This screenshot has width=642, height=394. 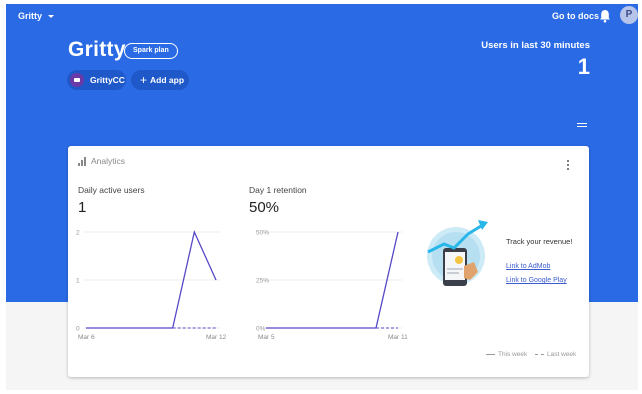 I want to click on active-users-value: 1, so click(x=583, y=66).